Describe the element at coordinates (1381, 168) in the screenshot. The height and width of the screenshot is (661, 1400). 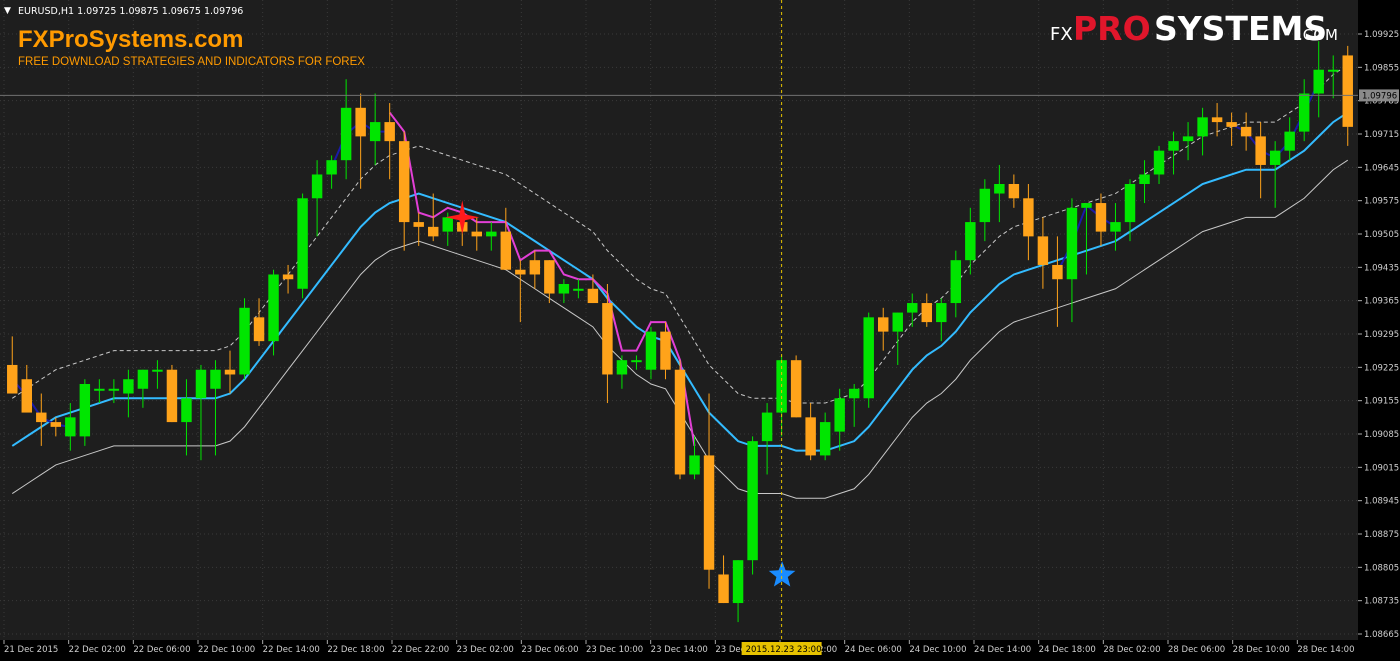
I see `price-axis-label: 1.09645` at that location.